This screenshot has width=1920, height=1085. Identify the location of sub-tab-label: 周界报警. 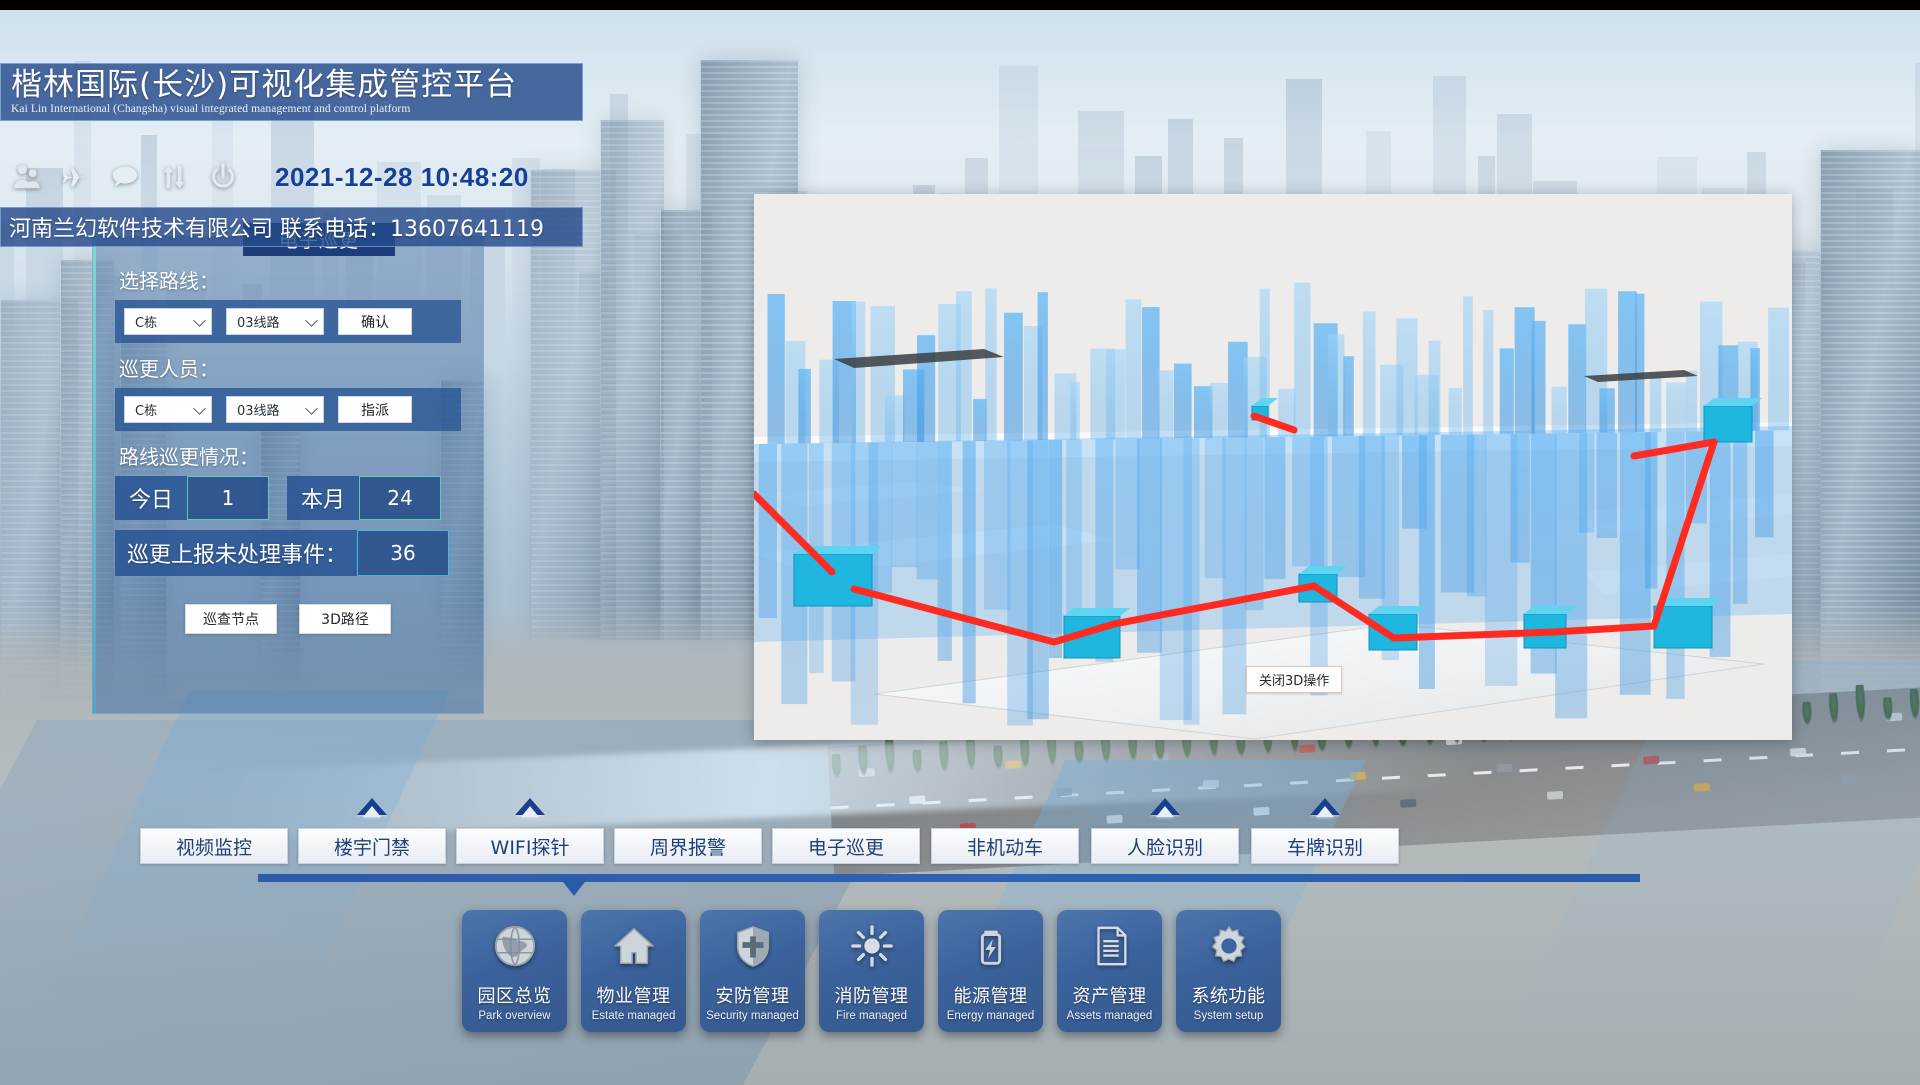
(687, 847).